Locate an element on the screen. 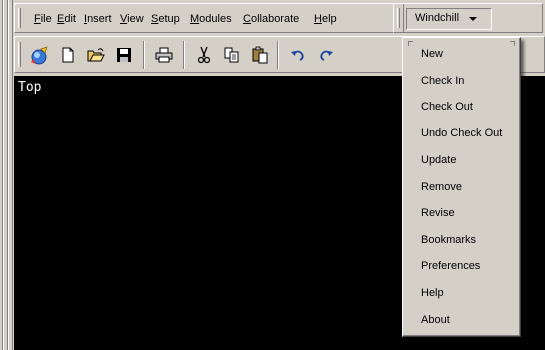  undo-button is located at coordinates (298, 55).